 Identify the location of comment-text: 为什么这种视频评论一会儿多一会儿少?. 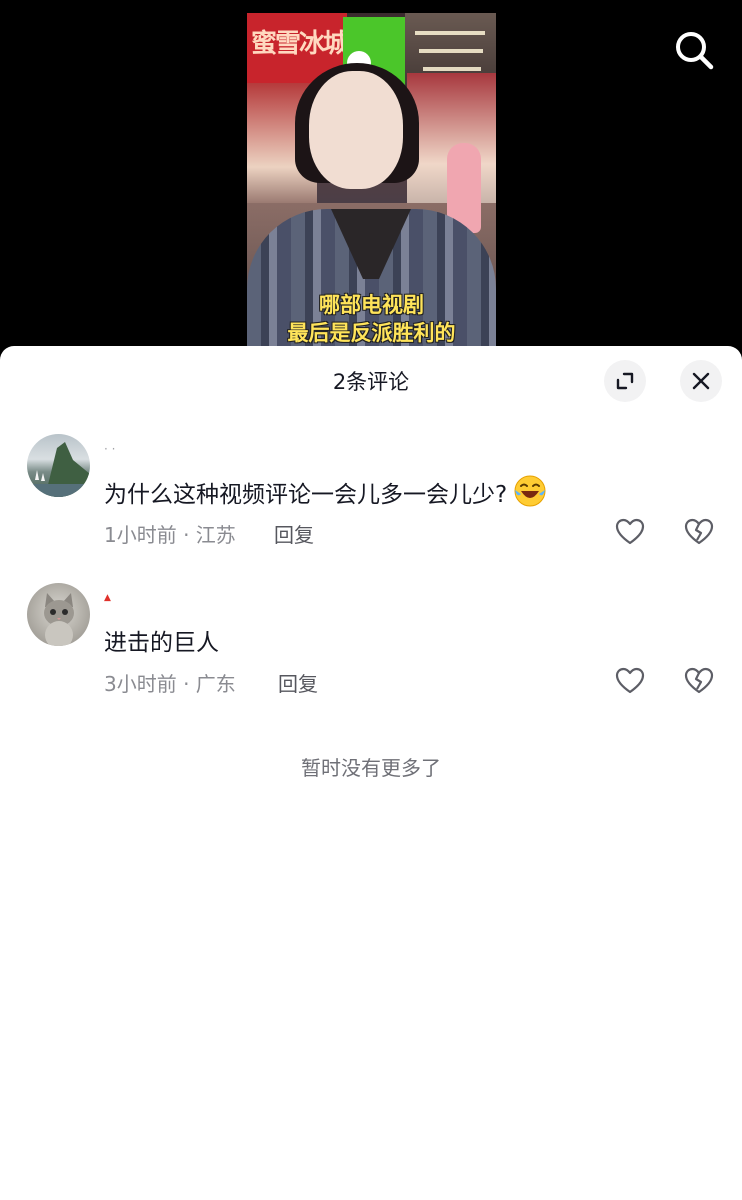
(325, 491).